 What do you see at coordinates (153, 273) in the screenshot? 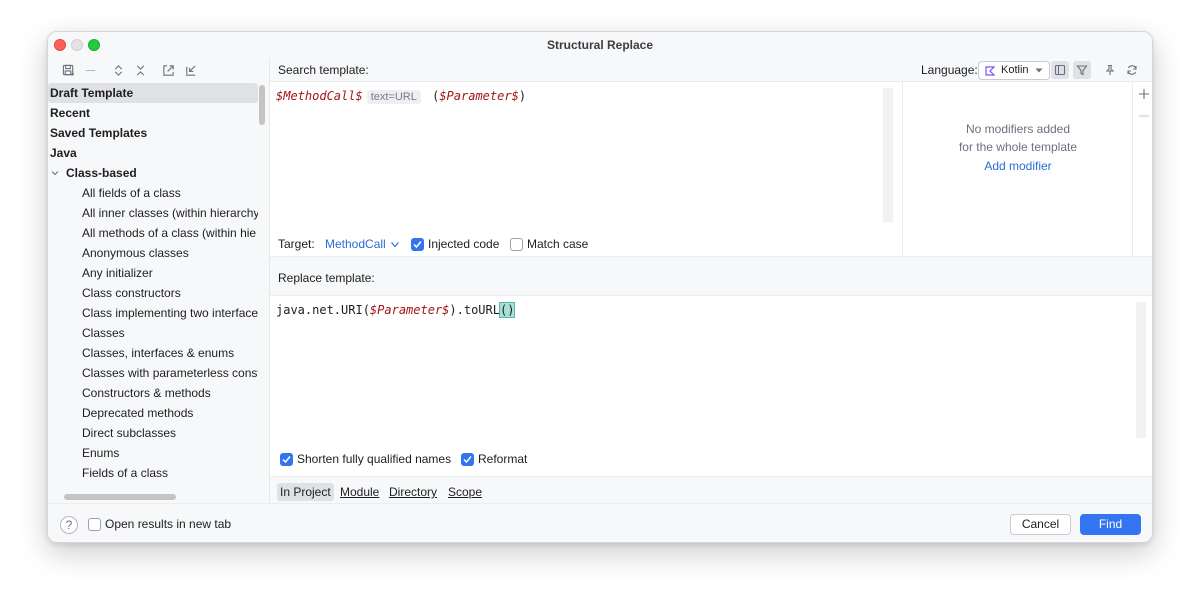
I see `tree-item: Any initializer` at bounding box center [153, 273].